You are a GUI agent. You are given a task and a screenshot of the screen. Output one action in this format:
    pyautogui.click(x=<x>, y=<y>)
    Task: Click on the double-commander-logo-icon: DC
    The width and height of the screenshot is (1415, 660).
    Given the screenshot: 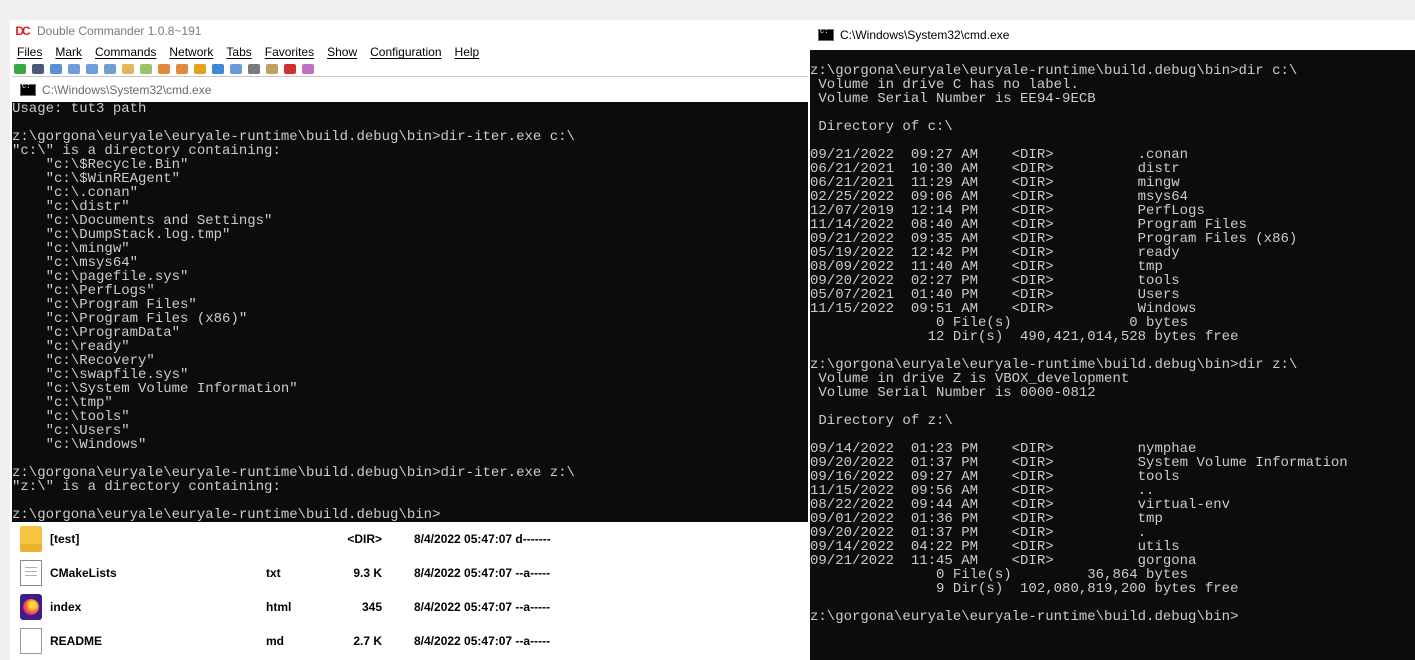 What is the action you would take?
    pyautogui.click(x=22, y=31)
    